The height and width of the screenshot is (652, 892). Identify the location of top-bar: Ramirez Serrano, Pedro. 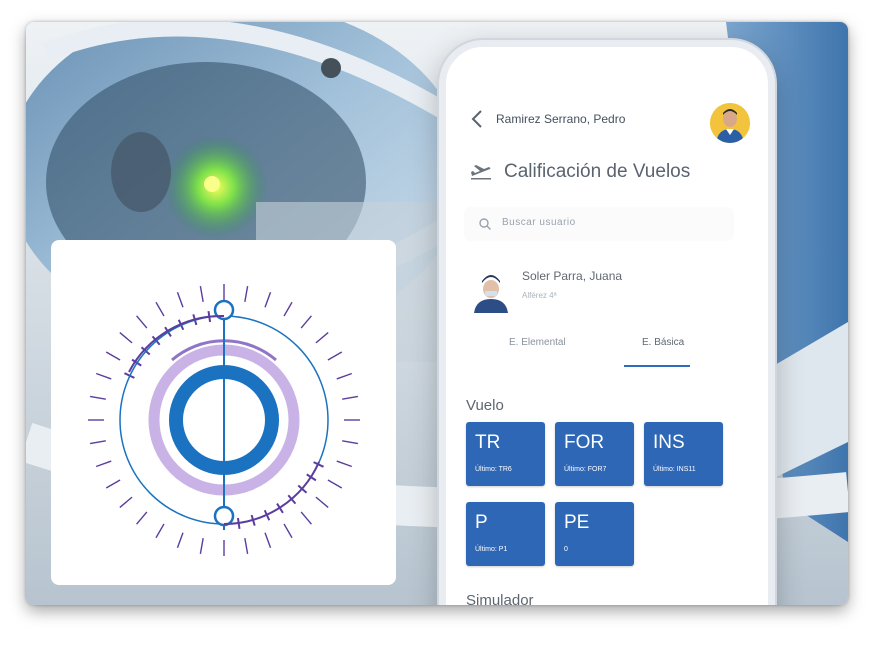
(610, 123).